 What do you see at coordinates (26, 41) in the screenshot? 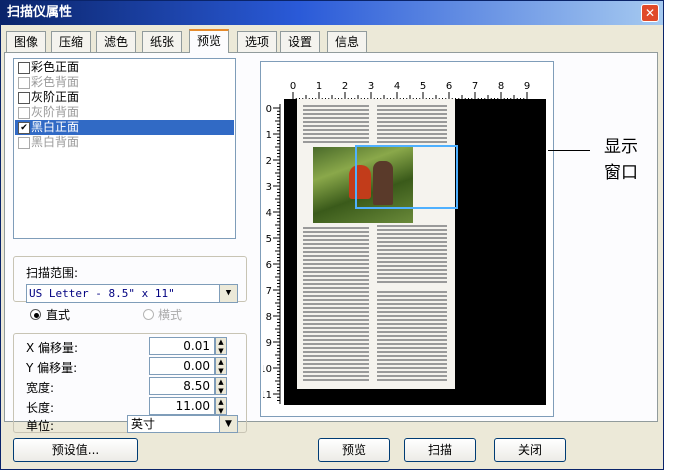
I see `tab-image: 图像` at bounding box center [26, 41].